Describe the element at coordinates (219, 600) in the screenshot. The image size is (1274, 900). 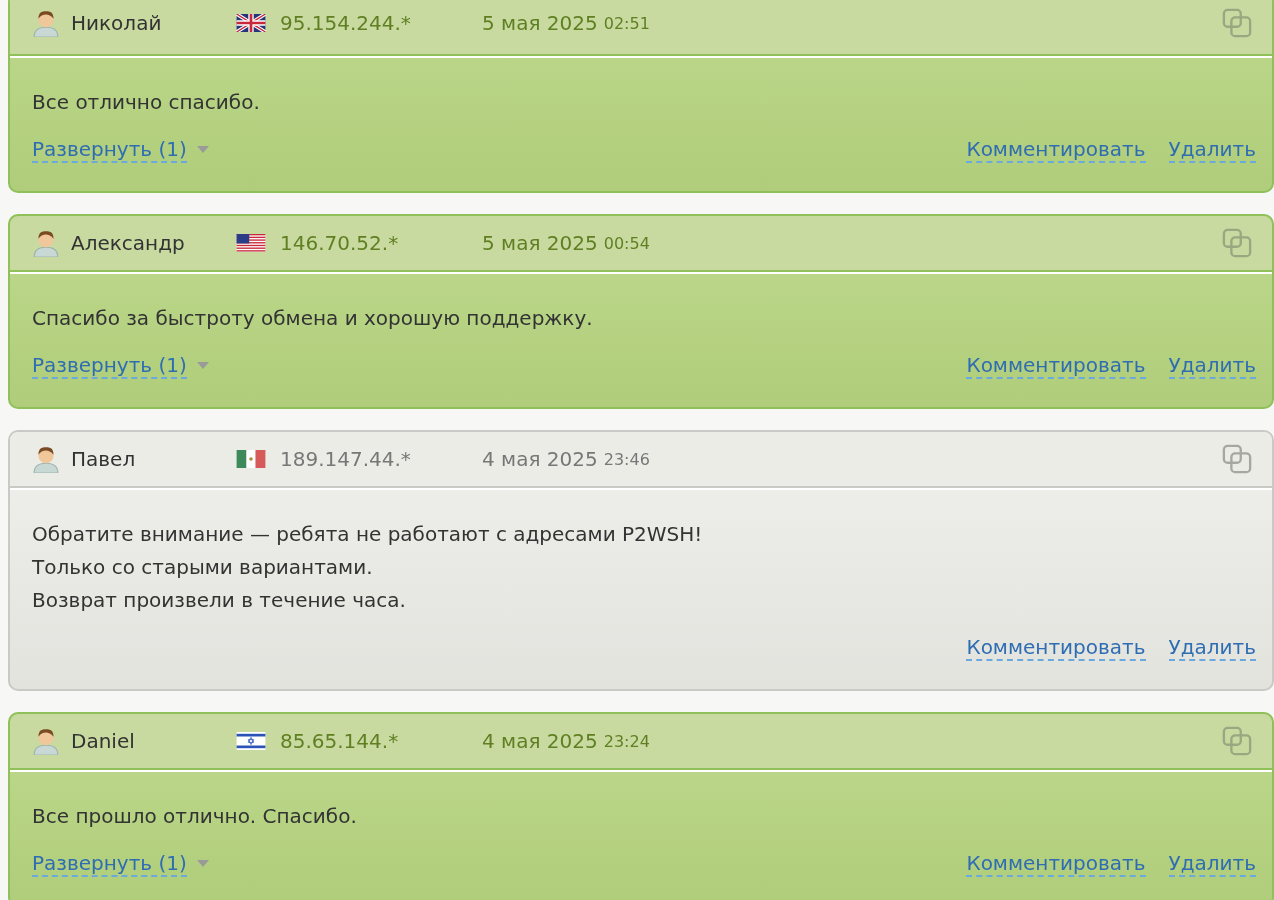
I see `review-text: Возврат произвели в течение часа.` at that location.